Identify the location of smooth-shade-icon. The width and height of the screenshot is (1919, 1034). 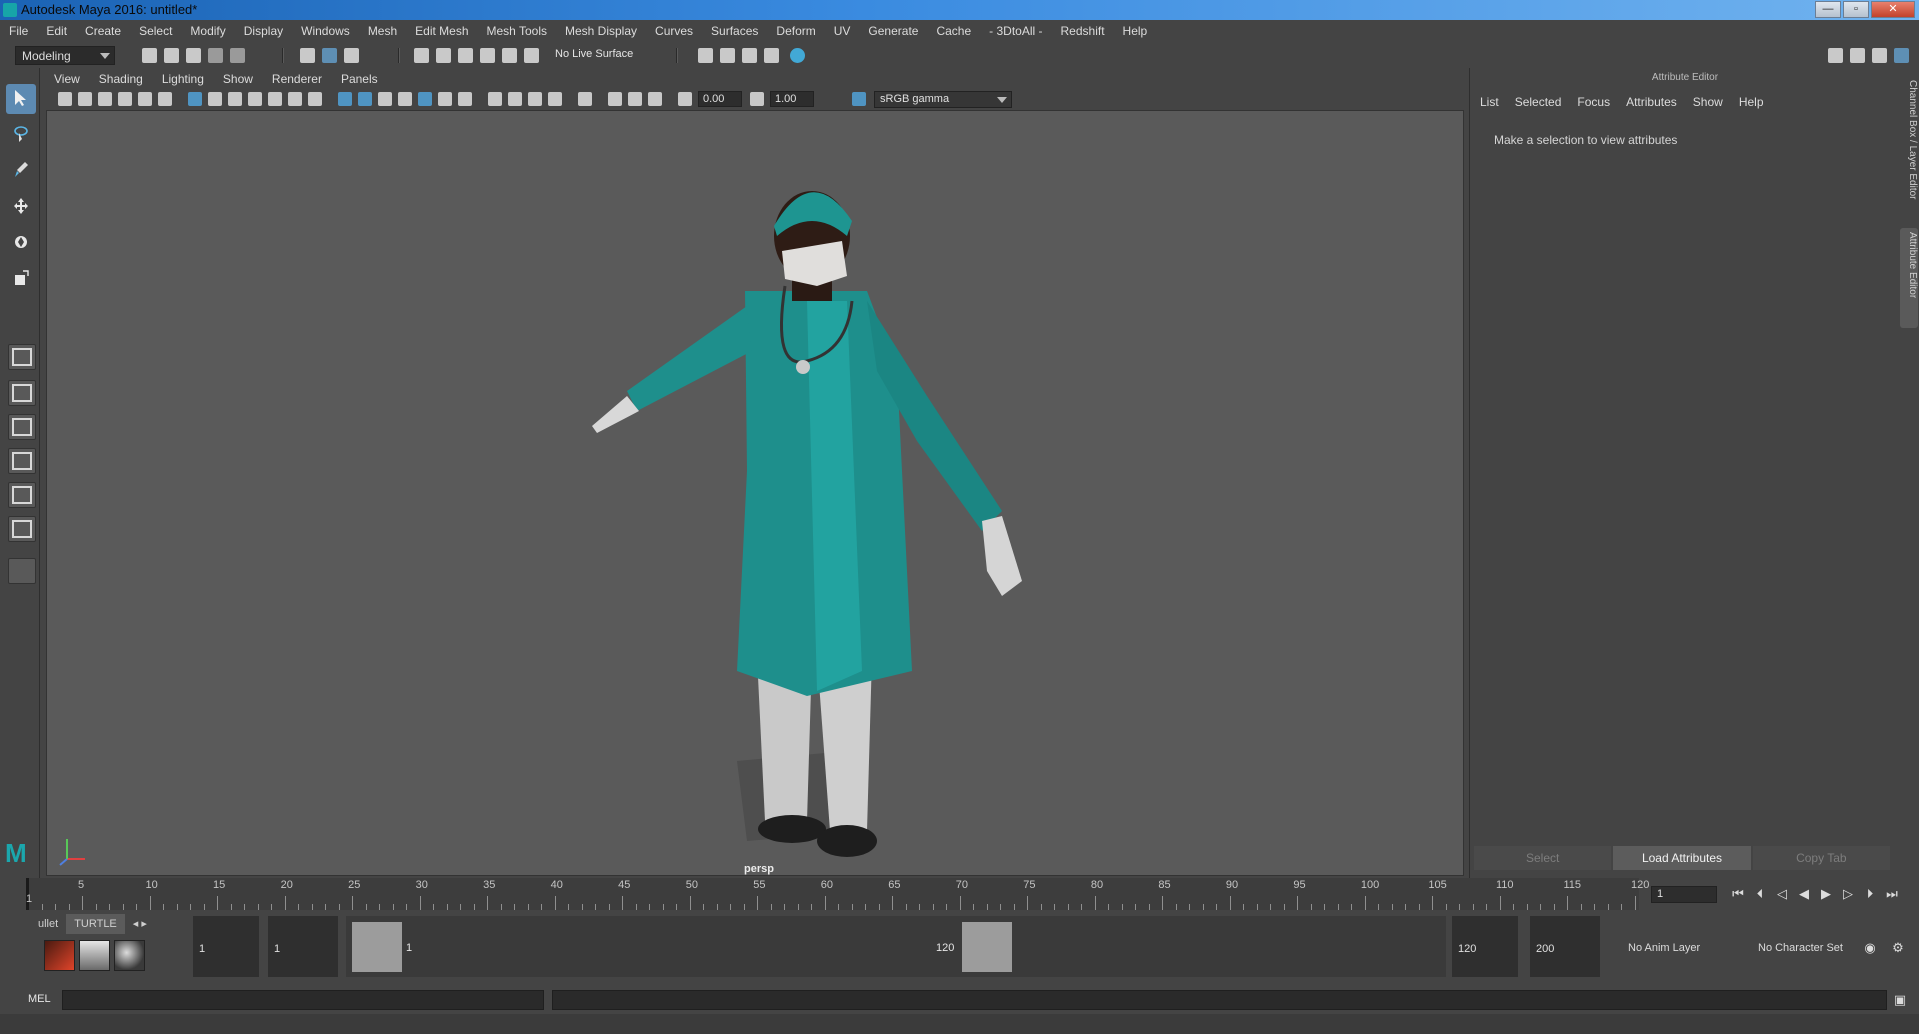
(365, 99).